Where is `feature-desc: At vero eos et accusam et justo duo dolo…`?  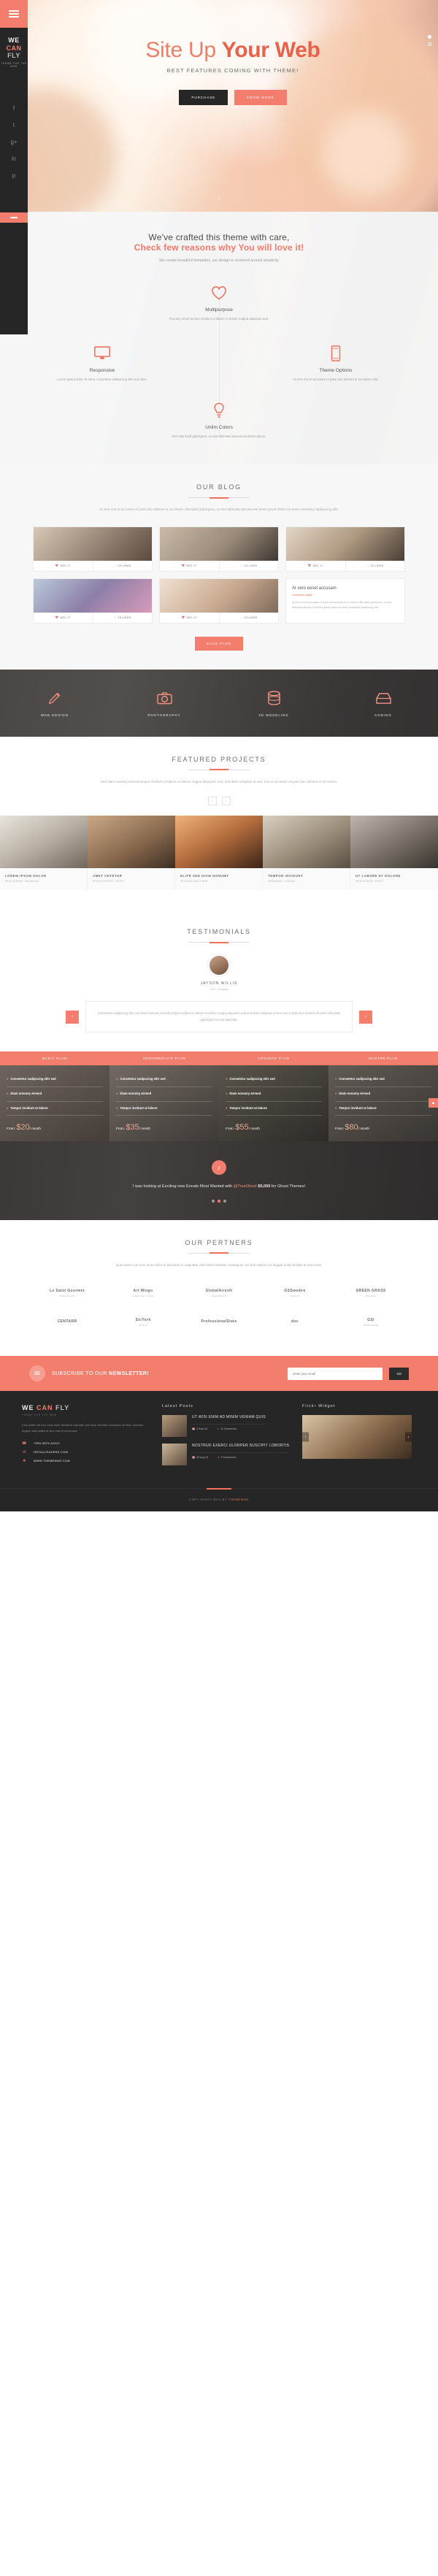 feature-desc: At vero eos et accusam et justo duo dolo… is located at coordinates (336, 379).